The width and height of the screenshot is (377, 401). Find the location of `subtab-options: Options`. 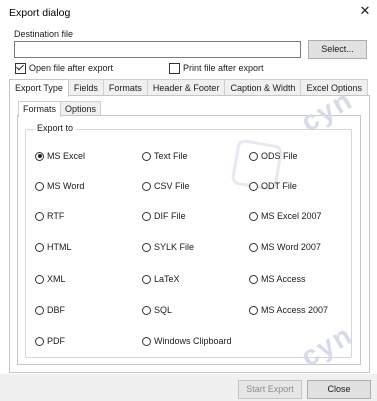

subtab-options: Options is located at coordinates (81, 108).